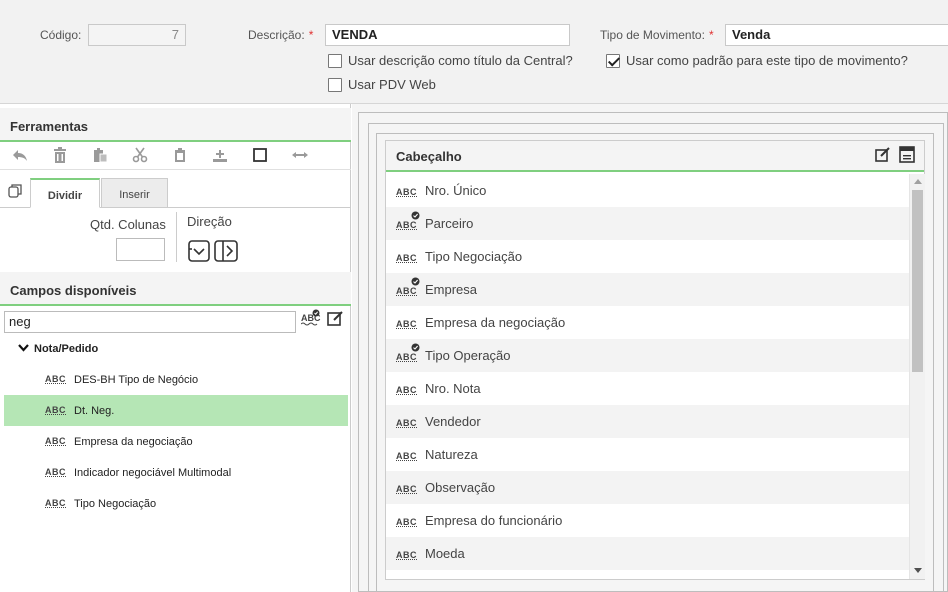 This screenshot has width=948, height=592. I want to click on tree-item-label: Dt. Neg., so click(94, 410).